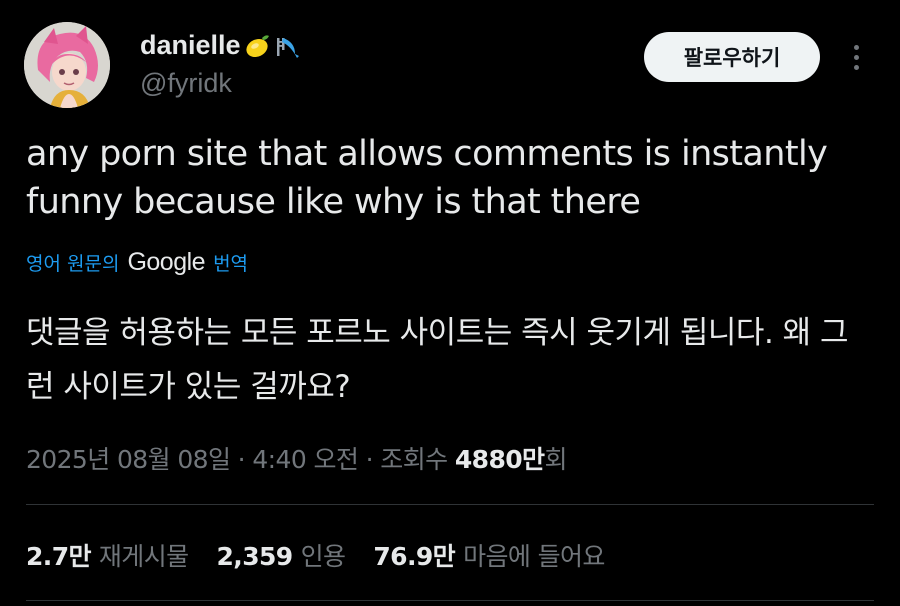  Describe the element at coordinates (450, 600) in the screenshot. I see `divider-bottom` at that location.